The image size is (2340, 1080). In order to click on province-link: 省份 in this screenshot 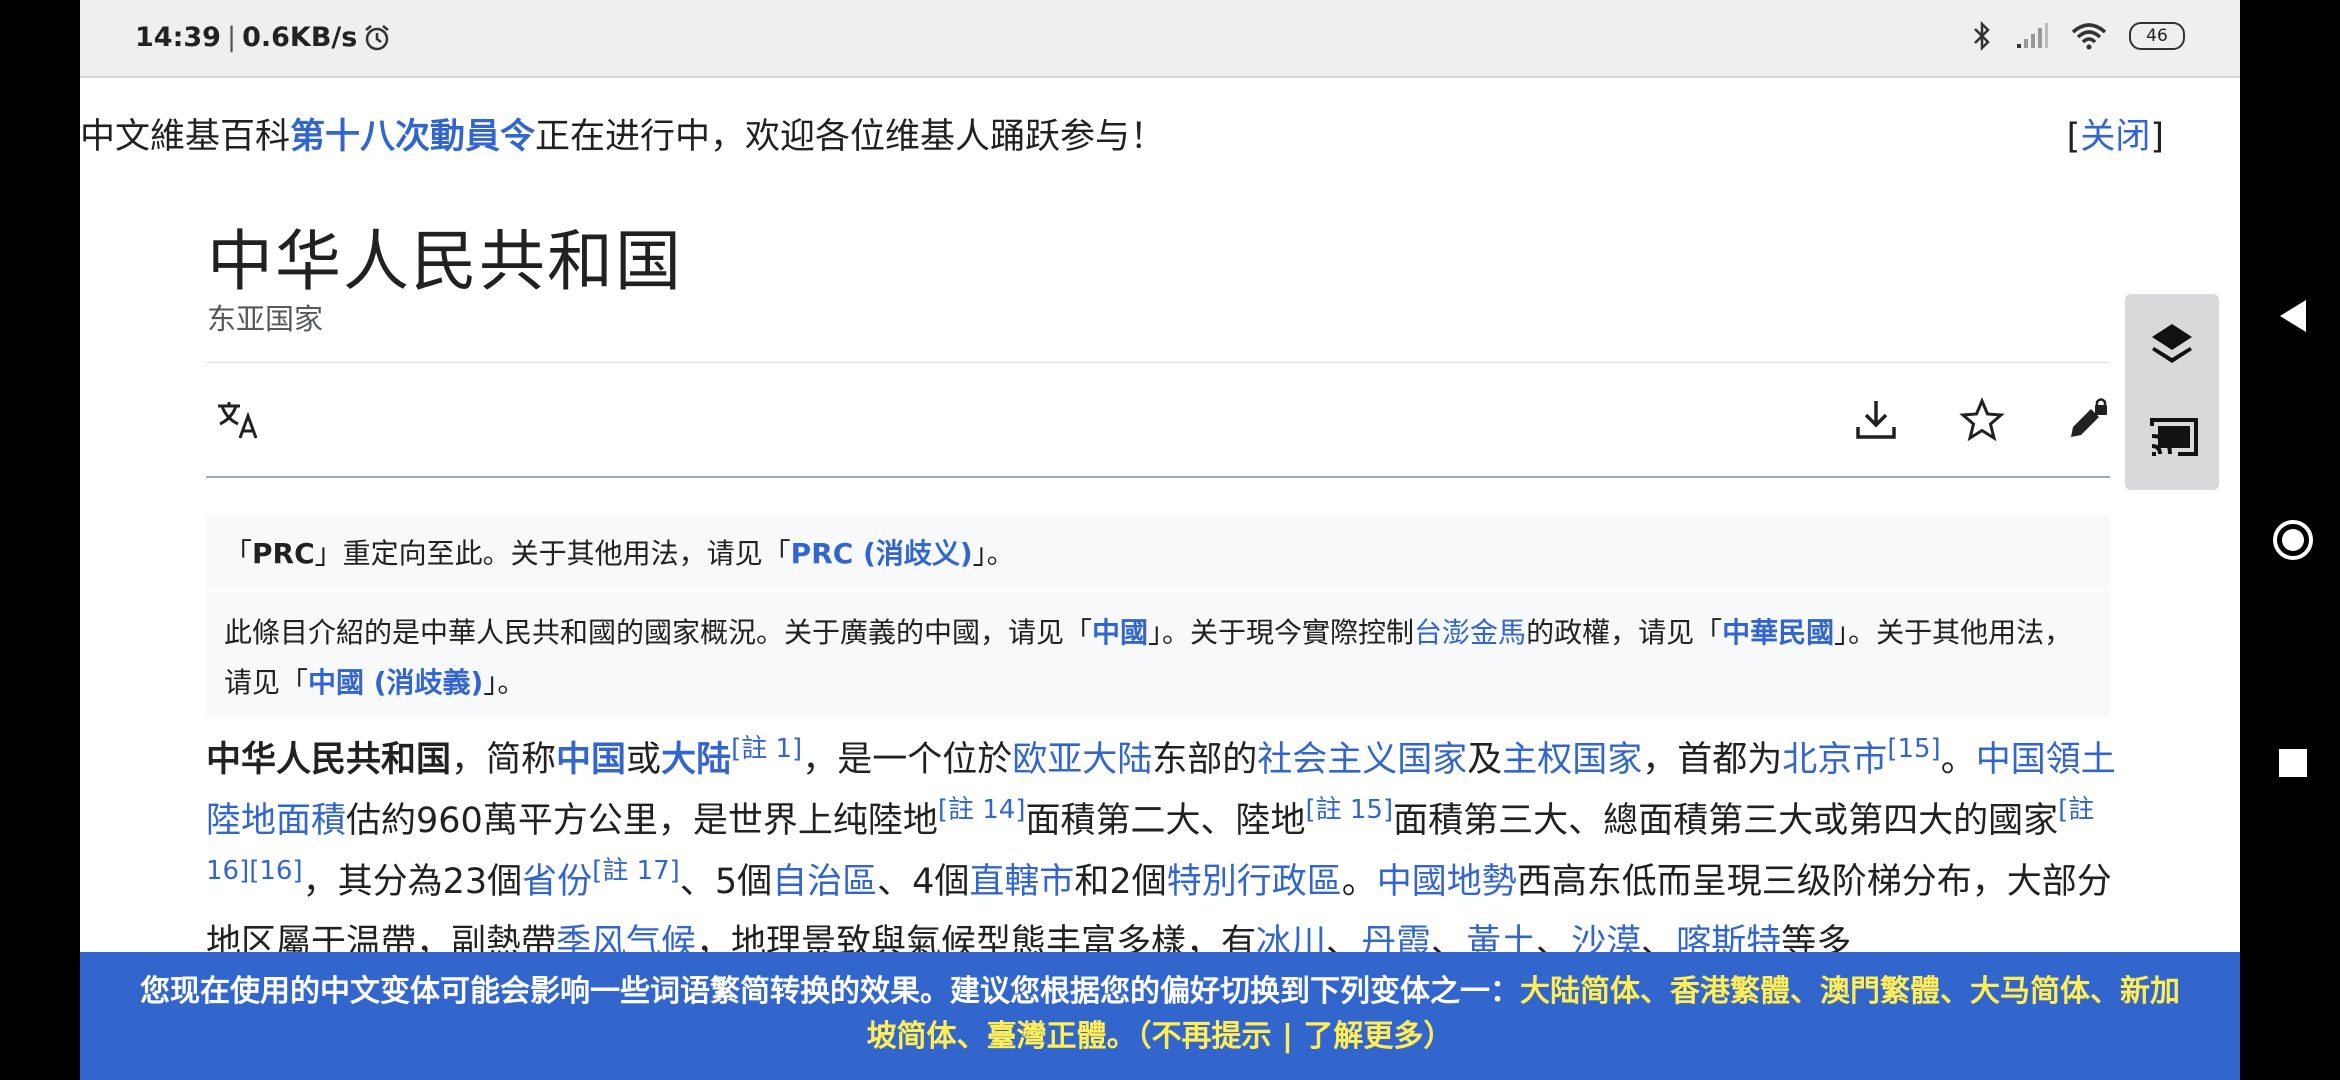, I will do `click(557, 882)`.